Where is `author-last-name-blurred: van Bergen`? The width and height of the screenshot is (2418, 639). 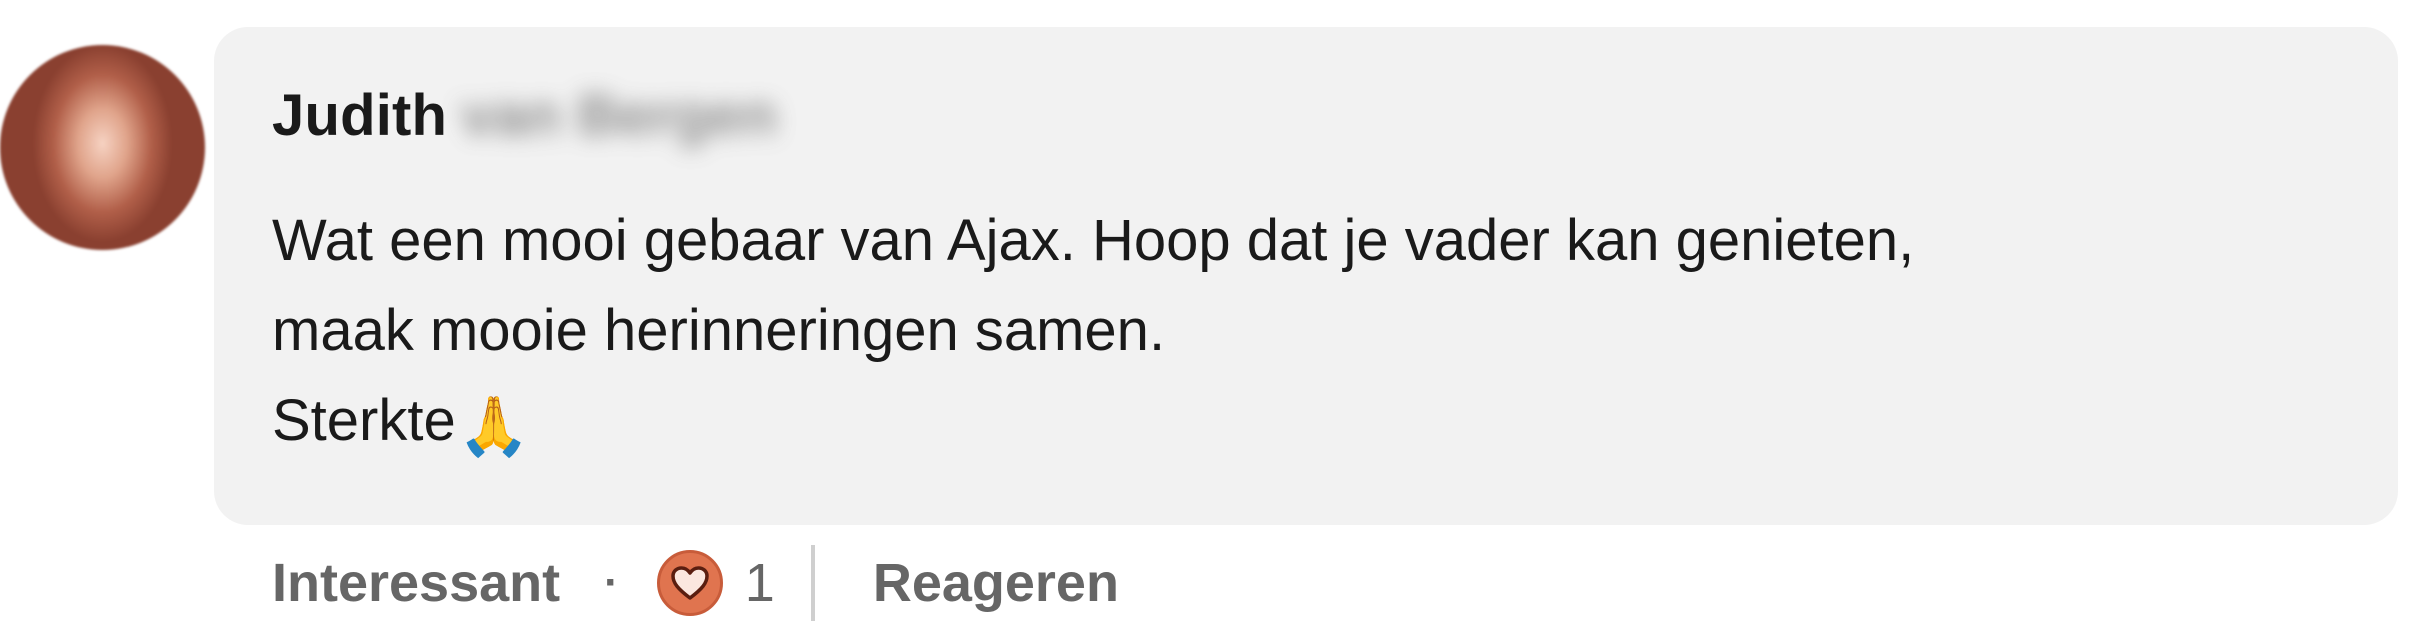
author-last-name-blurred: van Bergen is located at coordinates (619, 115).